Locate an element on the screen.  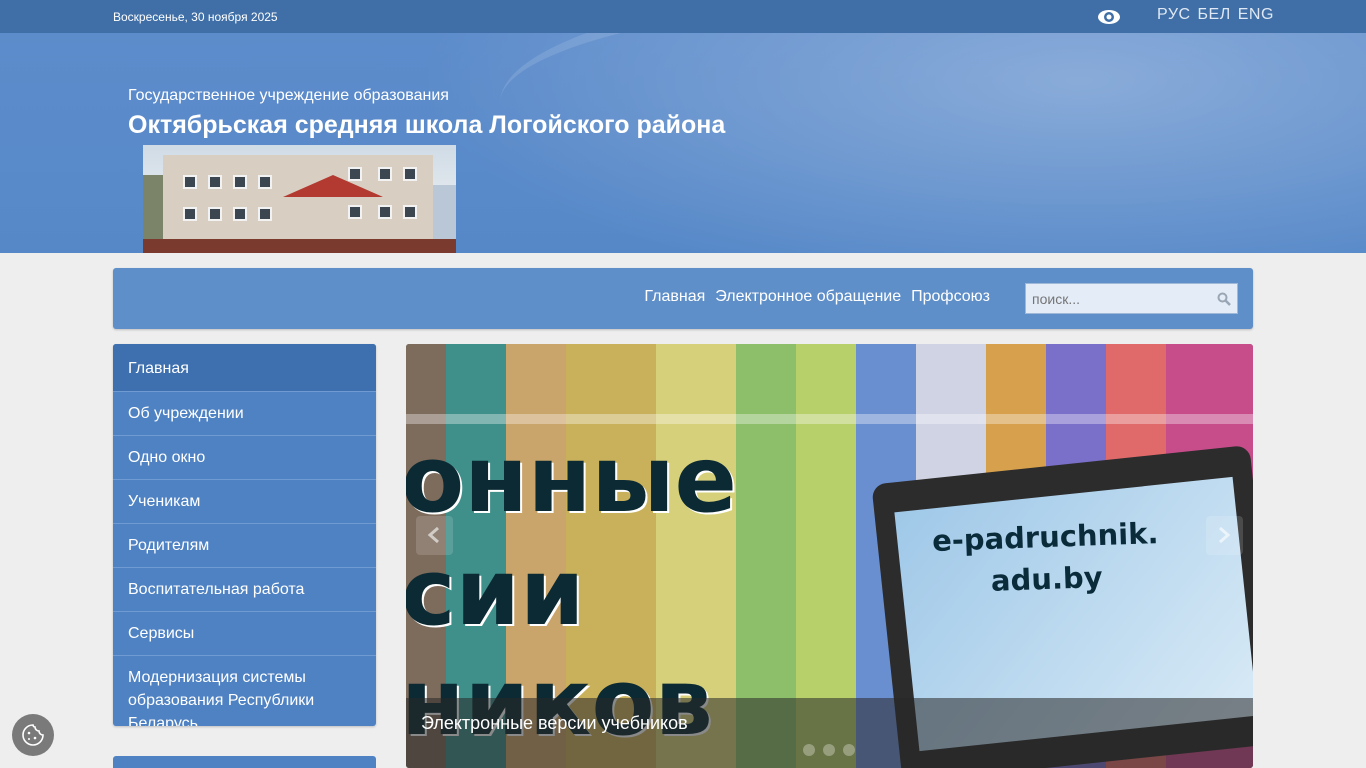
sidebar-item-services: Сервисы is located at coordinates (244, 634).